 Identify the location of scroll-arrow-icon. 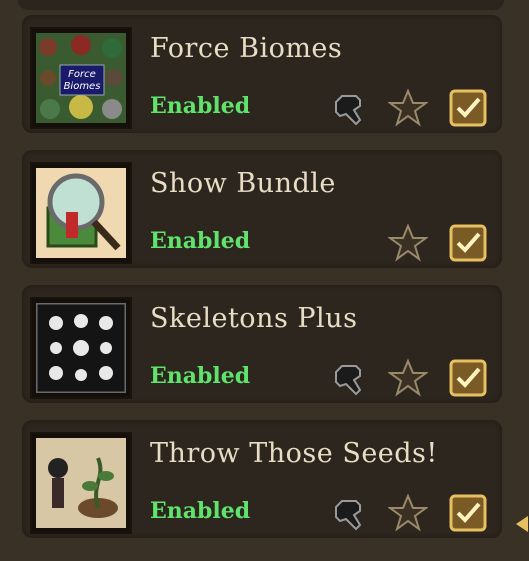
(522, 524).